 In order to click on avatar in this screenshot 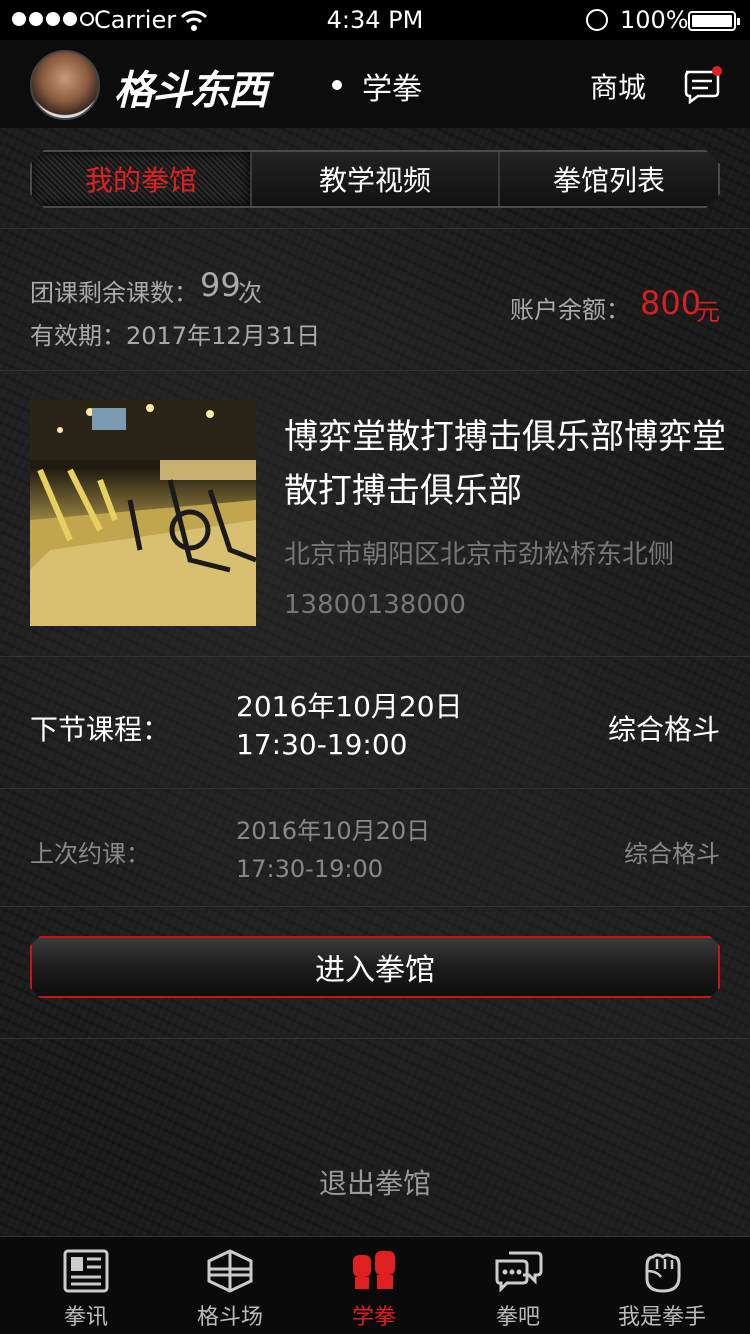, I will do `click(65, 85)`.